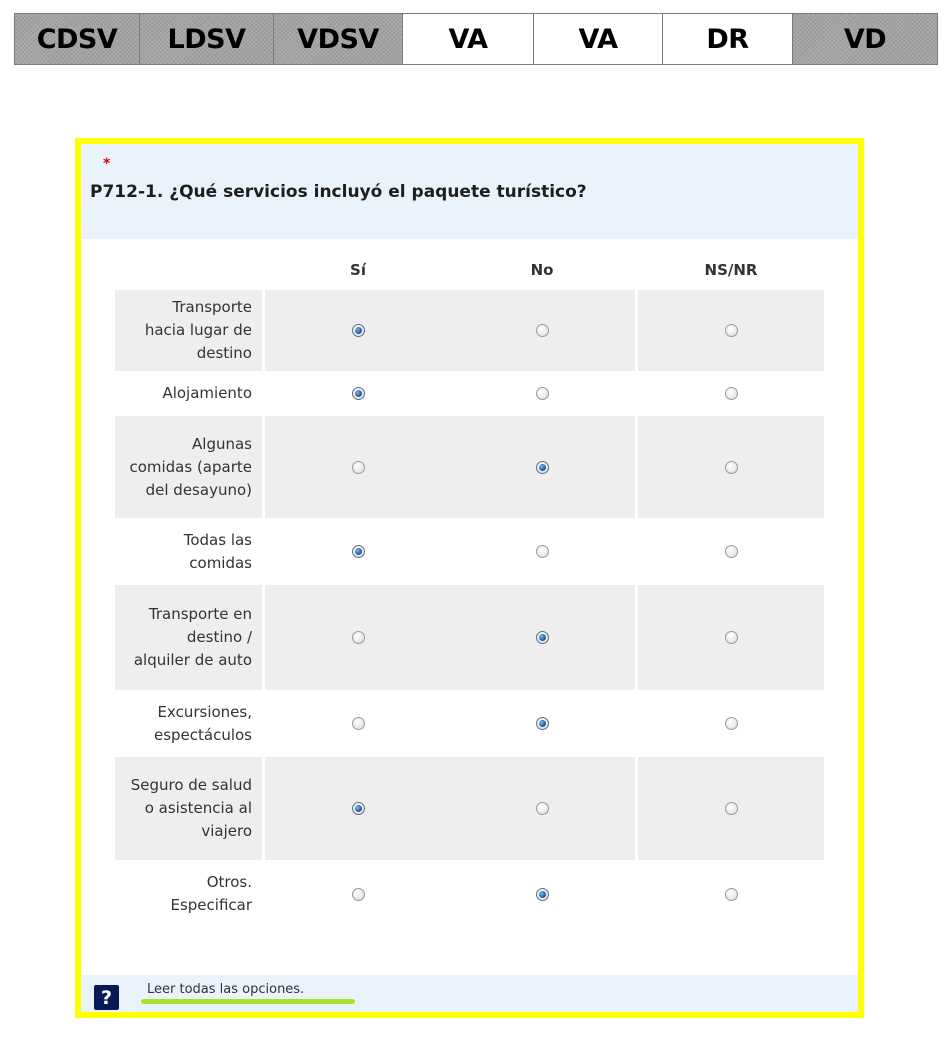 The image size is (950, 1038). What do you see at coordinates (192, 637) in the screenshot?
I see `row-label-text: Transporte en destino / alquiler de auto` at bounding box center [192, 637].